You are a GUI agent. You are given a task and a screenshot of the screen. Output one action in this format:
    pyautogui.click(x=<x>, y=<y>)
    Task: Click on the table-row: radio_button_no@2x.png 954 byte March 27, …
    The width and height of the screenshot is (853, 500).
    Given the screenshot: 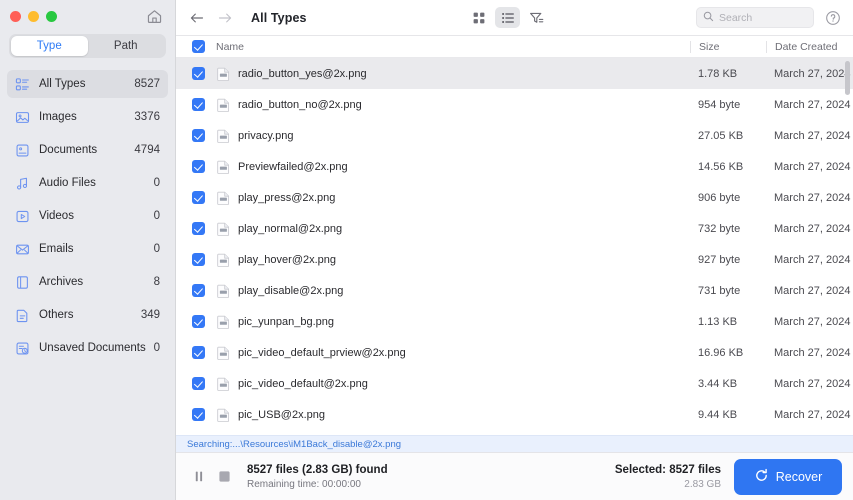 What is the action you would take?
    pyautogui.click(x=514, y=104)
    